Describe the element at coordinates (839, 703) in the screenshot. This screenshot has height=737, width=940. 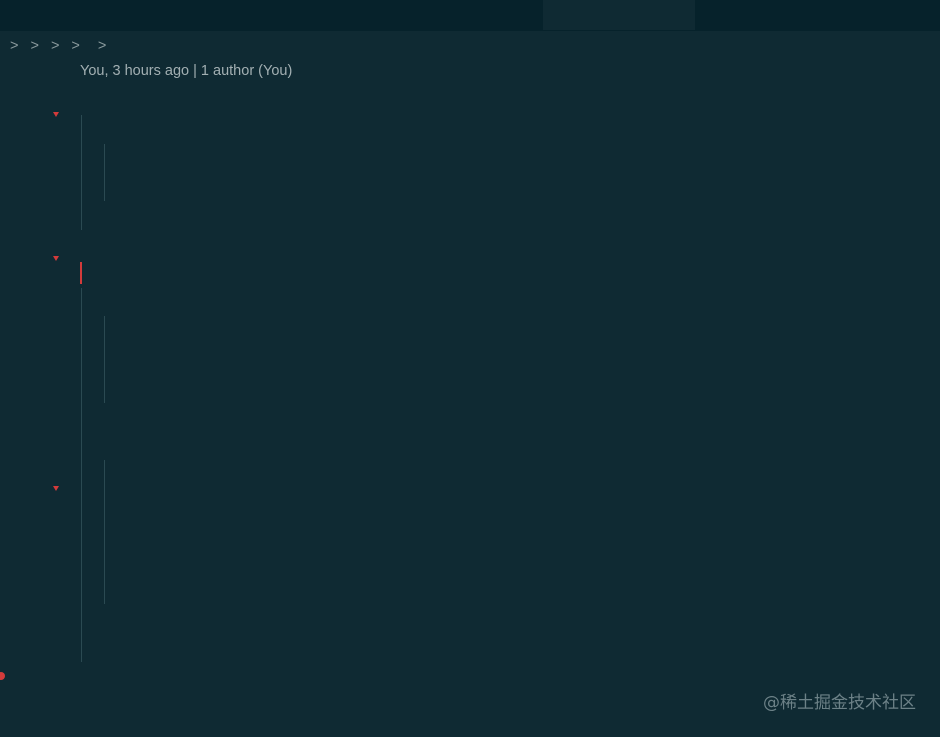
I see `watermark: @稀土掘金技术社区` at that location.